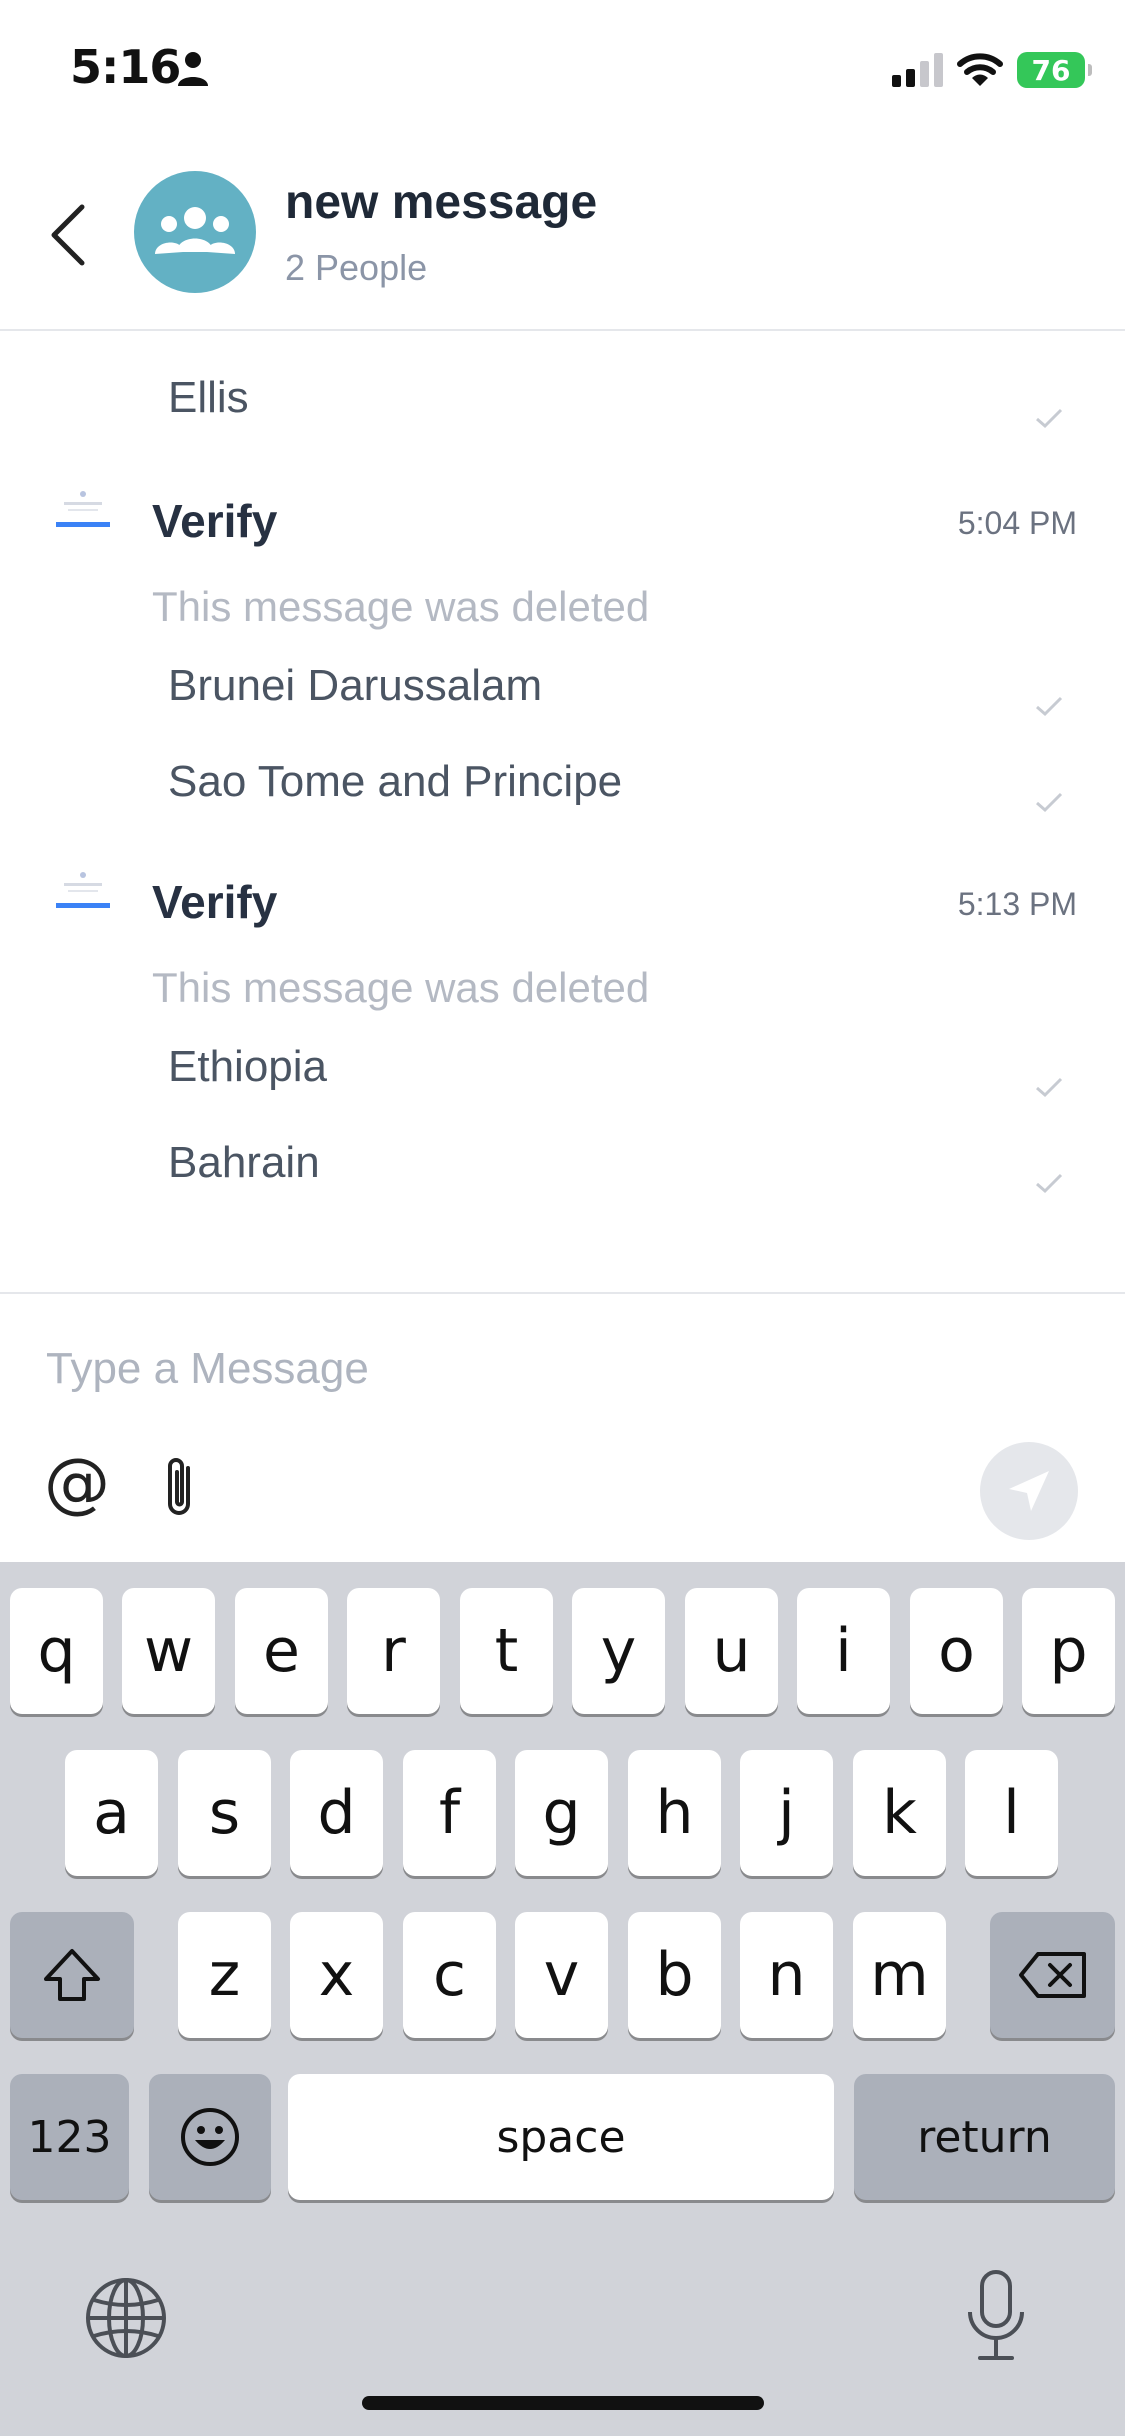 Image resolution: width=1125 pixels, height=2436 pixels. I want to click on message-time: 5:13 PM, so click(1017, 904).